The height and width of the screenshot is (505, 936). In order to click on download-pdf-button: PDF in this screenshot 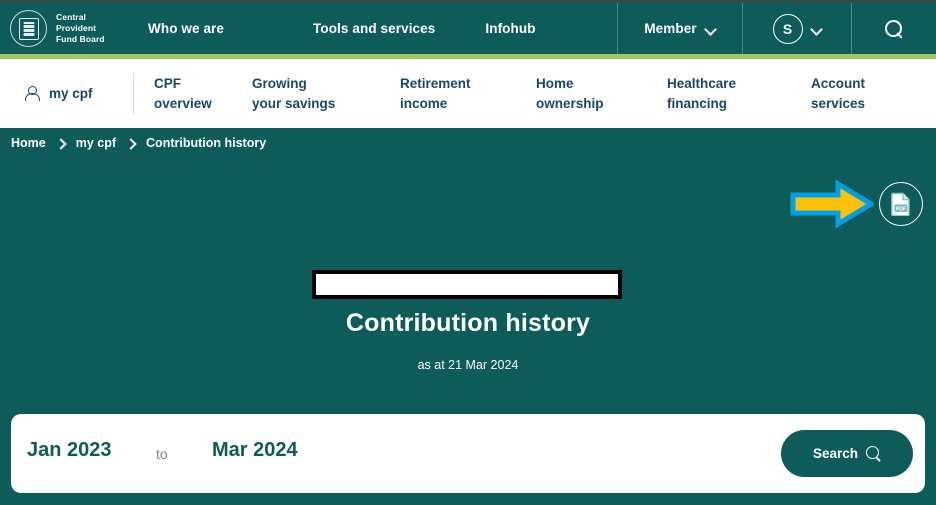, I will do `click(901, 204)`.